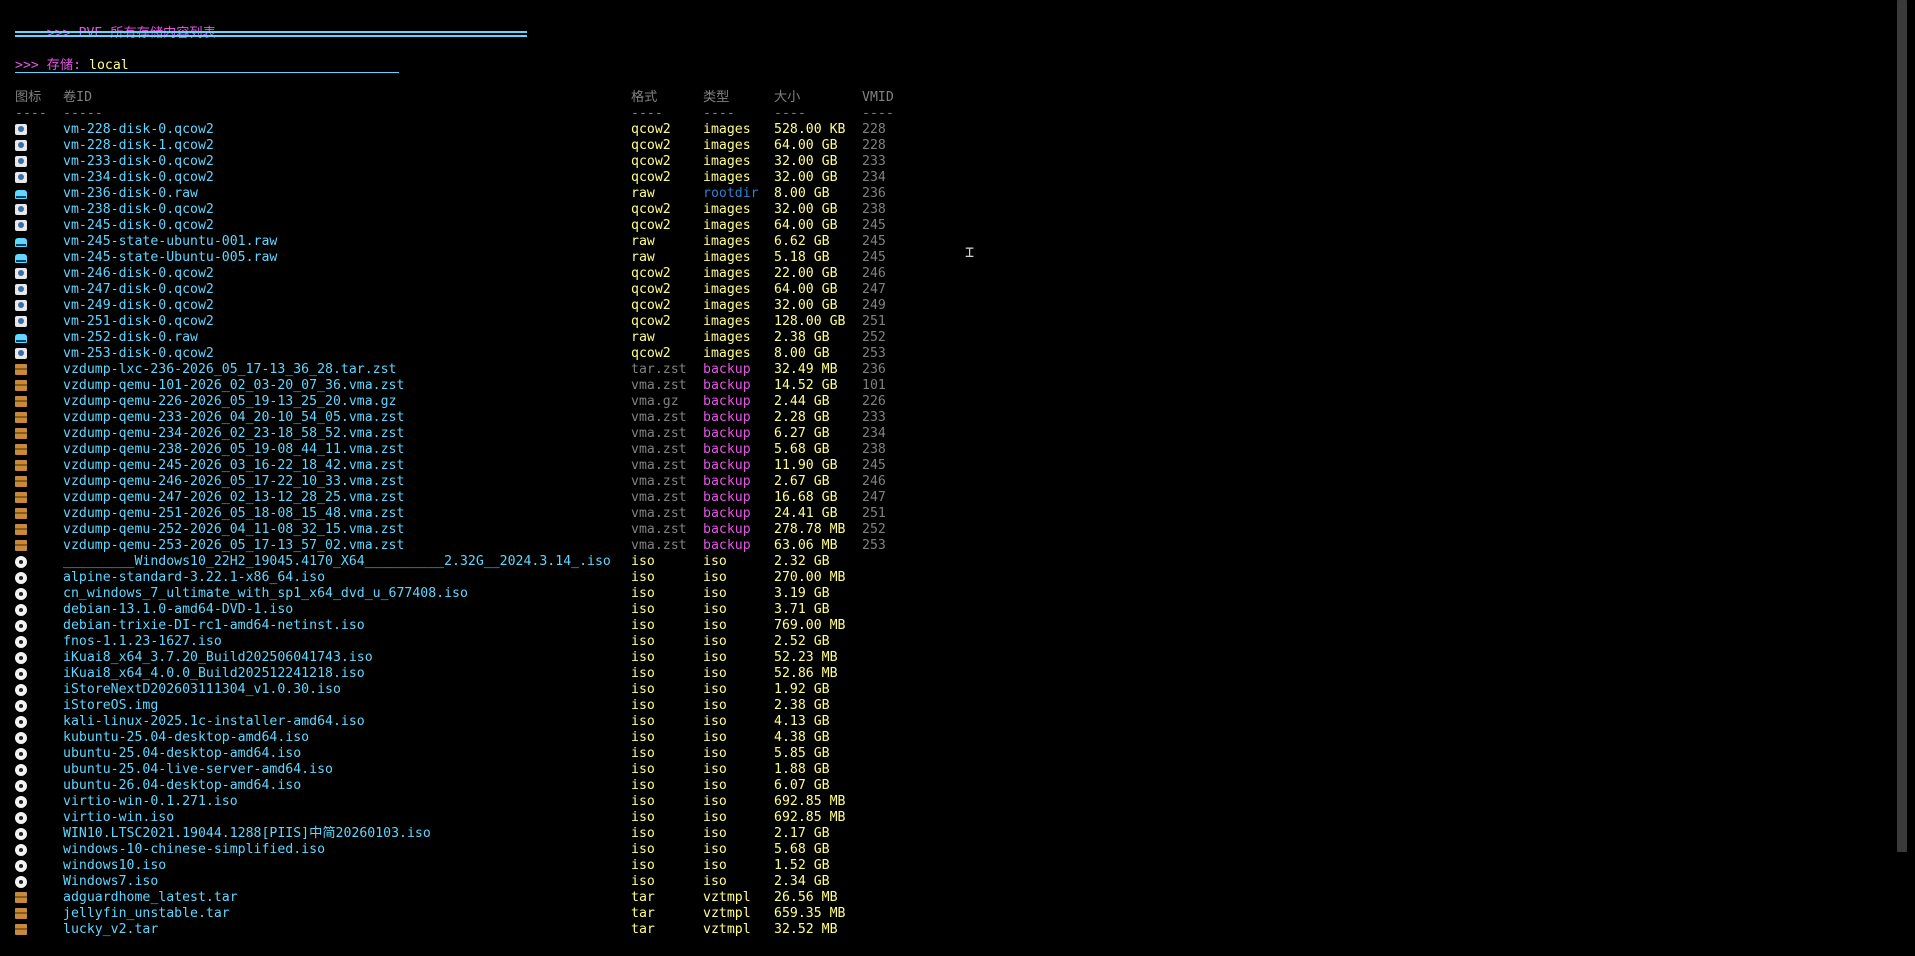  Describe the element at coordinates (950, 898) in the screenshot. I see `list-item: adguardhome_latest.tar tar vztmpl 26.56 MB` at that location.